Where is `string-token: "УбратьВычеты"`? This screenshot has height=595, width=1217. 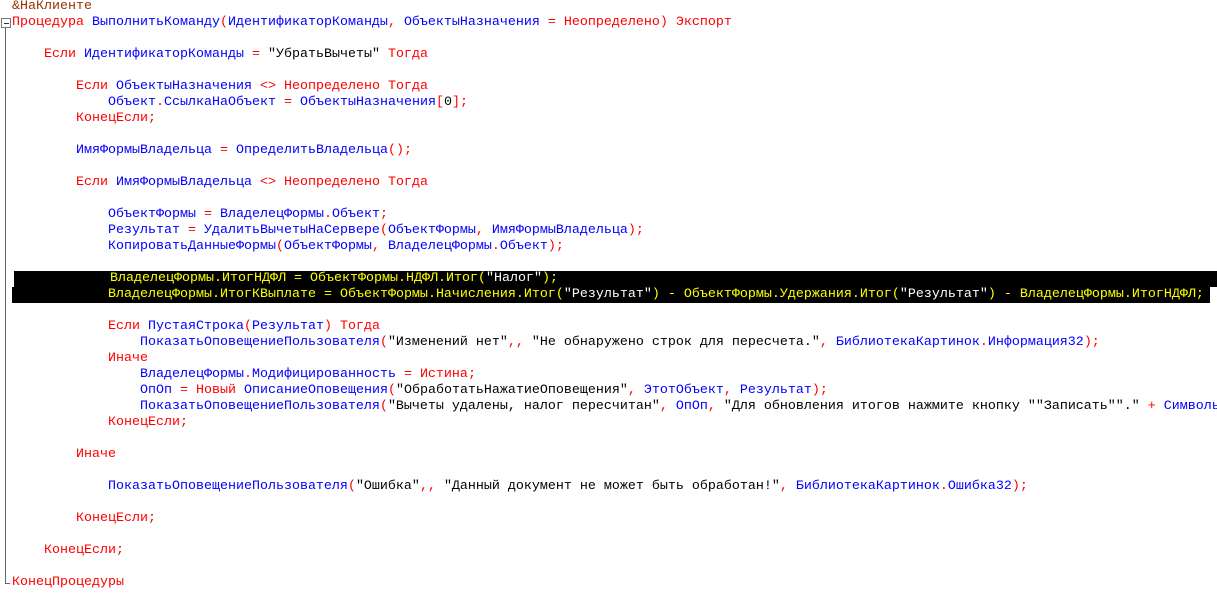 string-token: "УбратьВычеты" is located at coordinates (323, 54).